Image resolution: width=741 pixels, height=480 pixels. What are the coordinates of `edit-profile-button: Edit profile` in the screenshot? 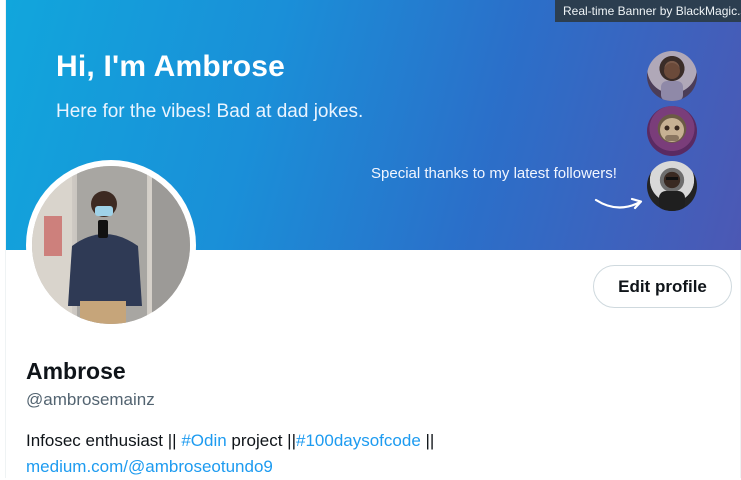 It's located at (662, 286).